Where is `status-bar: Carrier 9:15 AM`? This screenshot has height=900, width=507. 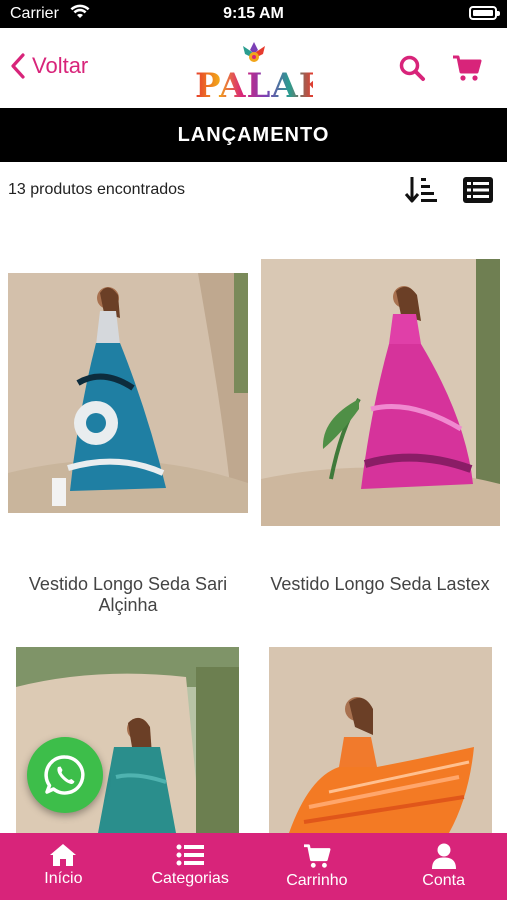
status-bar: Carrier 9:15 AM is located at coordinates (253, 14).